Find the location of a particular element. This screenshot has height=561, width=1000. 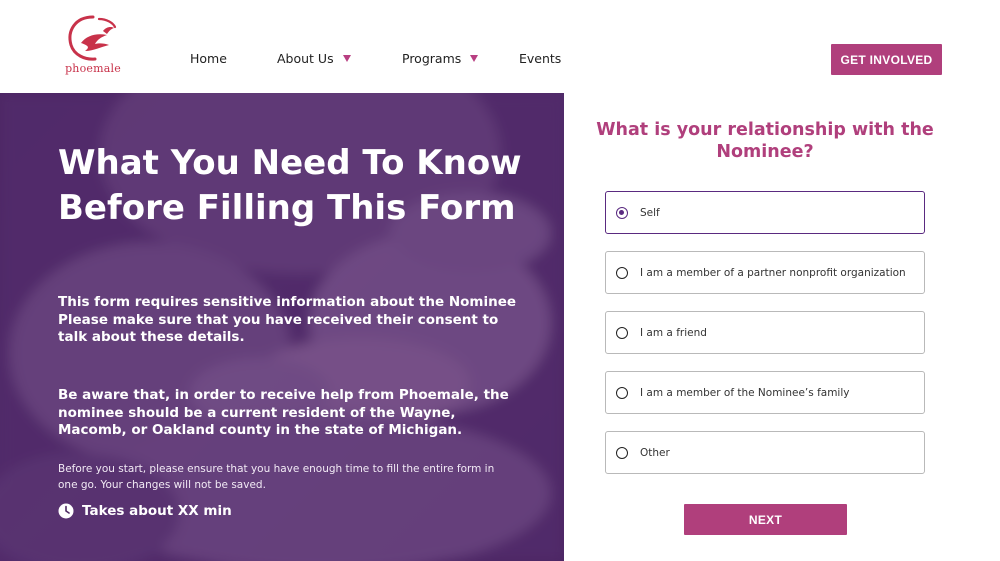

nav-events-label: Events is located at coordinates (540, 58).